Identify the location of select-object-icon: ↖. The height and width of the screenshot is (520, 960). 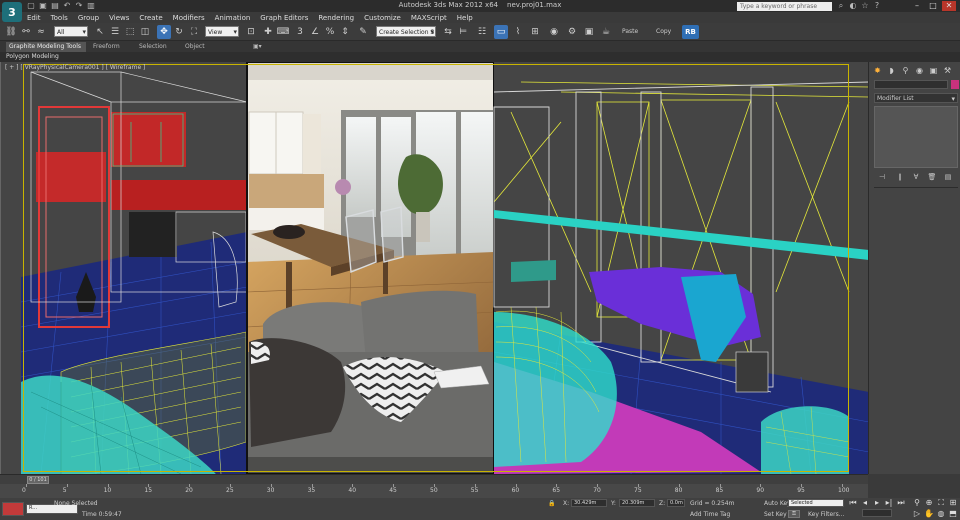
(100, 32).